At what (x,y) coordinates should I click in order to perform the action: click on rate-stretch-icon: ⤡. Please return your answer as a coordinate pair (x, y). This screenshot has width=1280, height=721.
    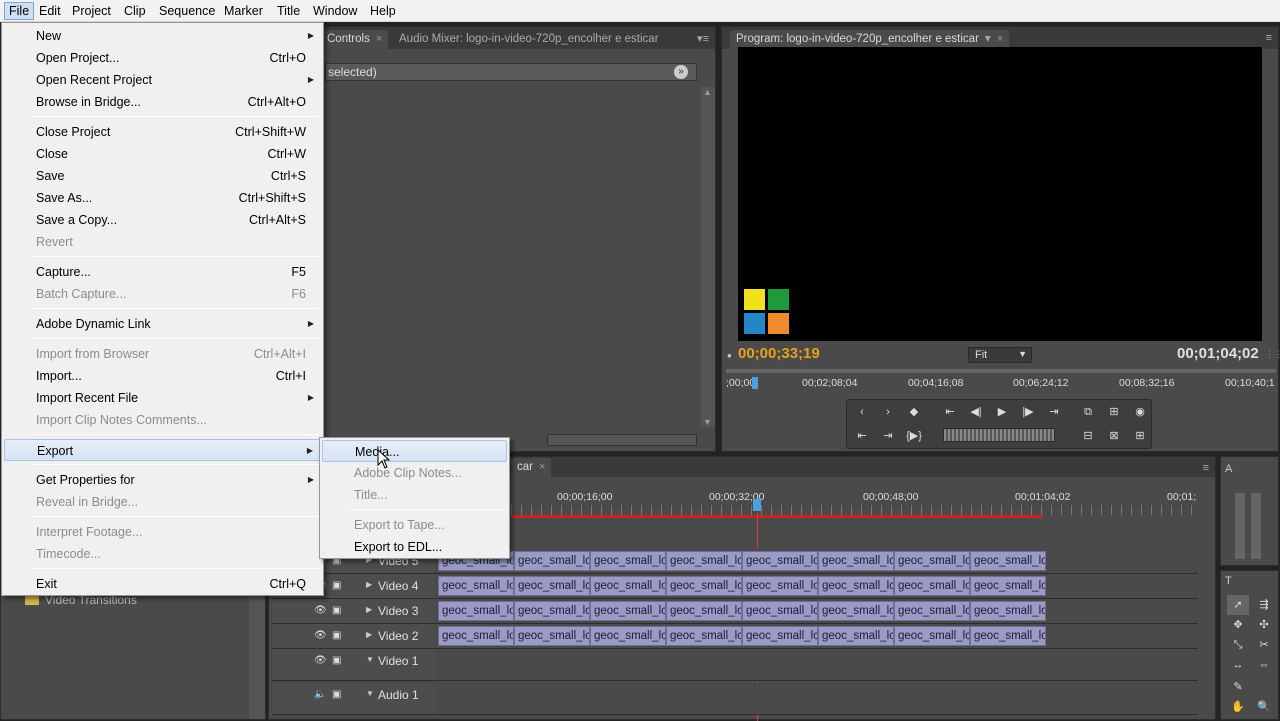
    Looking at the image, I should click on (1238, 645).